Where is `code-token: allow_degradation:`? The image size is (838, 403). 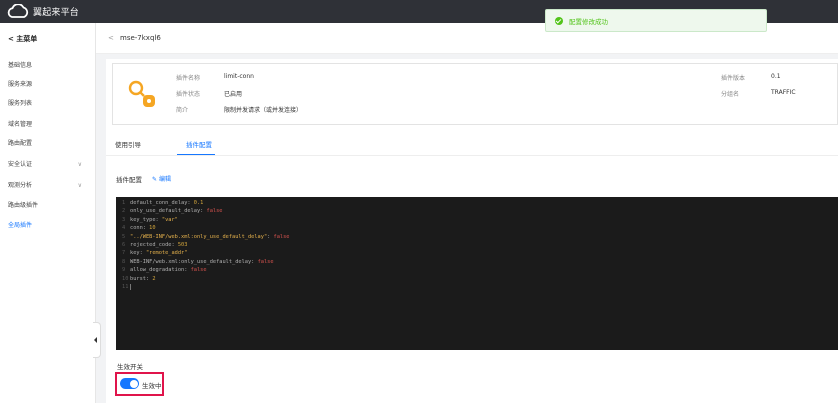
code-token: allow_degradation: is located at coordinates (160, 270).